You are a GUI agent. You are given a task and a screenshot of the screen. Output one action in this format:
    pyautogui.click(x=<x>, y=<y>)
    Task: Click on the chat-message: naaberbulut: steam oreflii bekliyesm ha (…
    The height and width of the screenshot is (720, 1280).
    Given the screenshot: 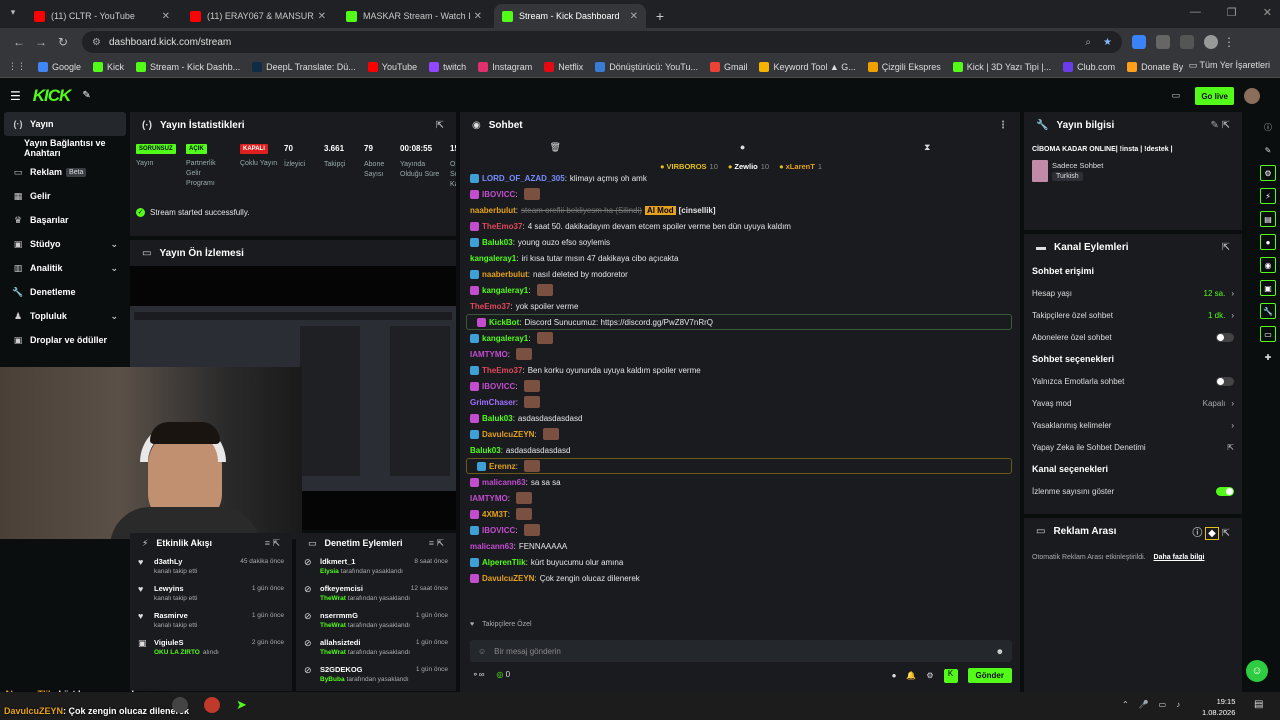 What is the action you would take?
    pyautogui.click(x=739, y=210)
    